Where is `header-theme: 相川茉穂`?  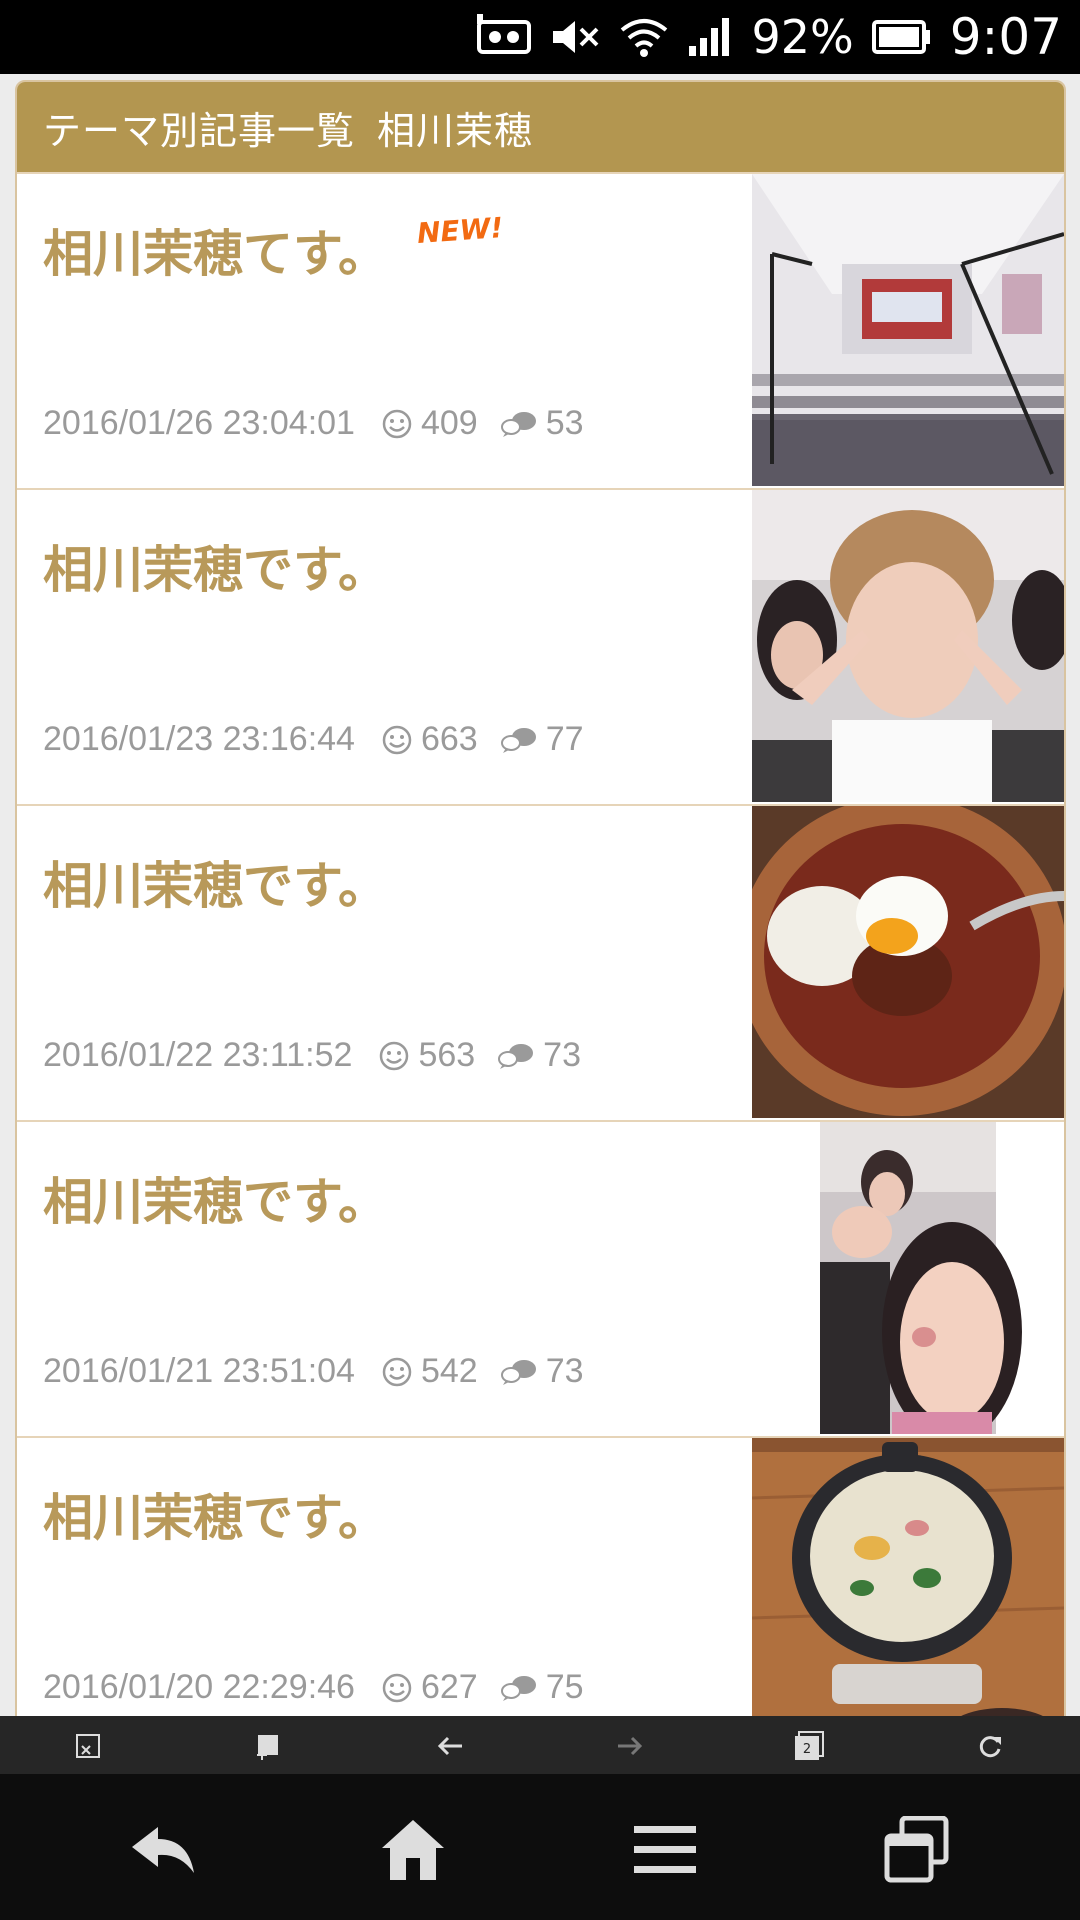 header-theme: 相川茉穂 is located at coordinates (455, 130).